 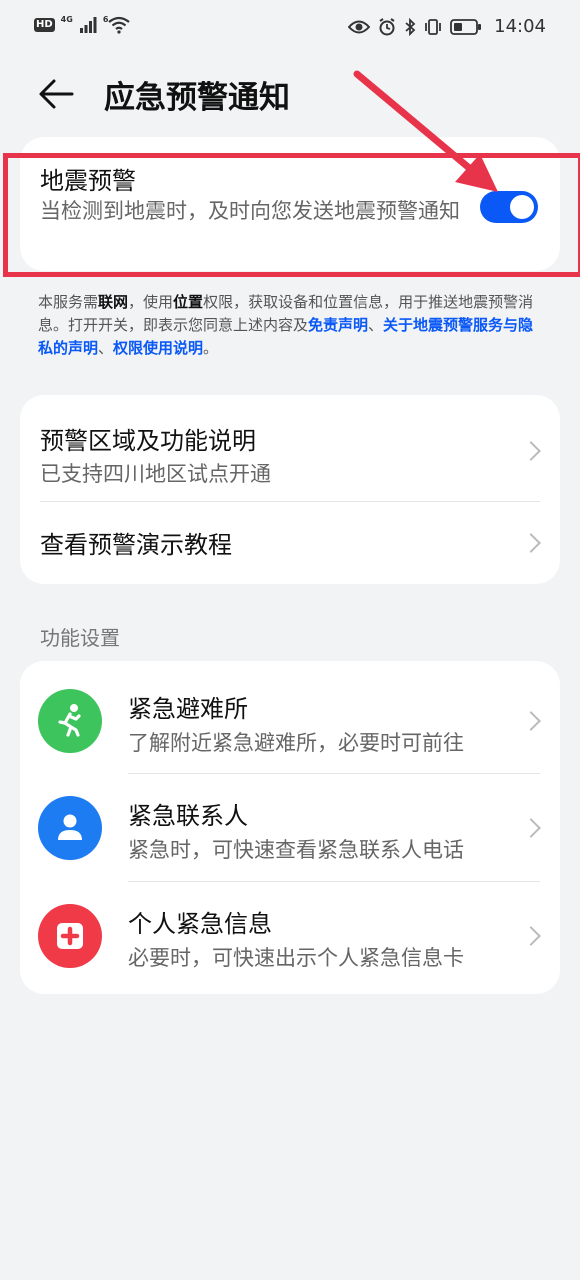 What do you see at coordinates (296, 850) in the screenshot?
I see `emergency-contacts-subtitle: 紧急时，可快速查看紧急联系人电话` at bounding box center [296, 850].